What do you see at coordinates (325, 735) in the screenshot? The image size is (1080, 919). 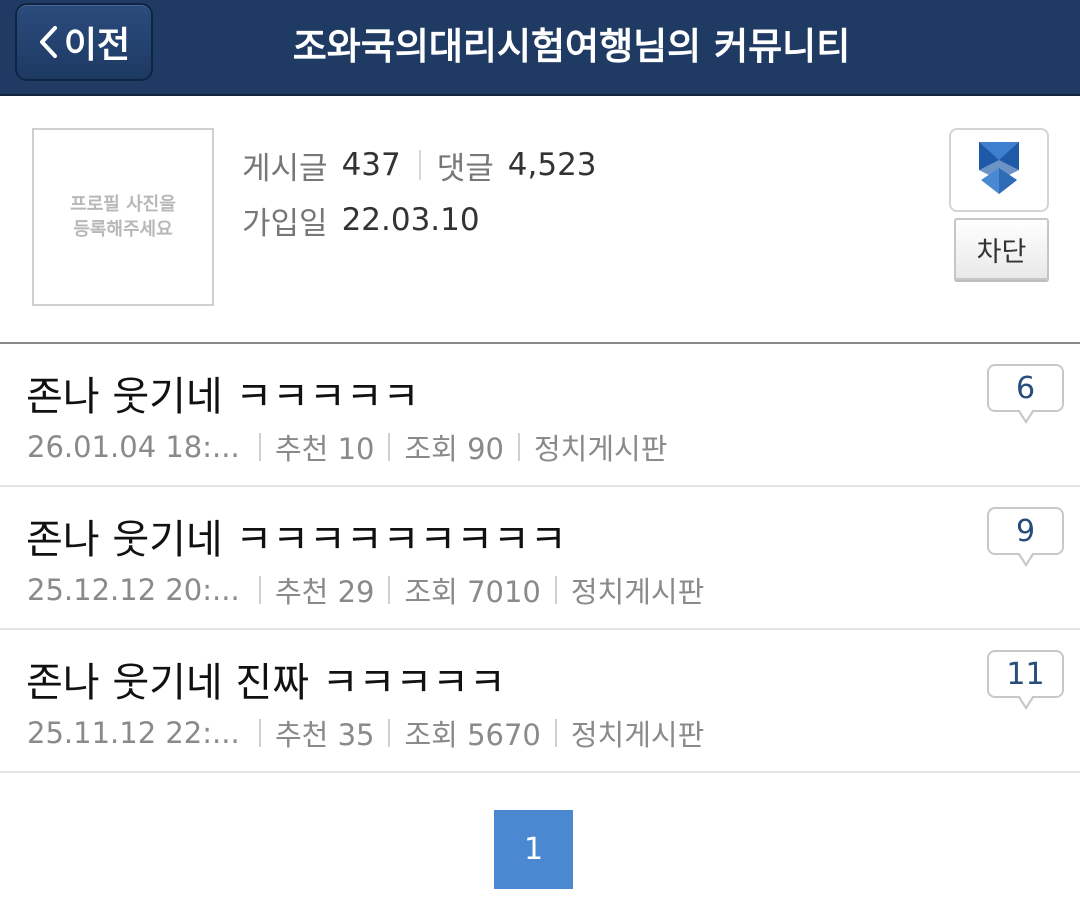 I see `post-likes: 추천 35` at bounding box center [325, 735].